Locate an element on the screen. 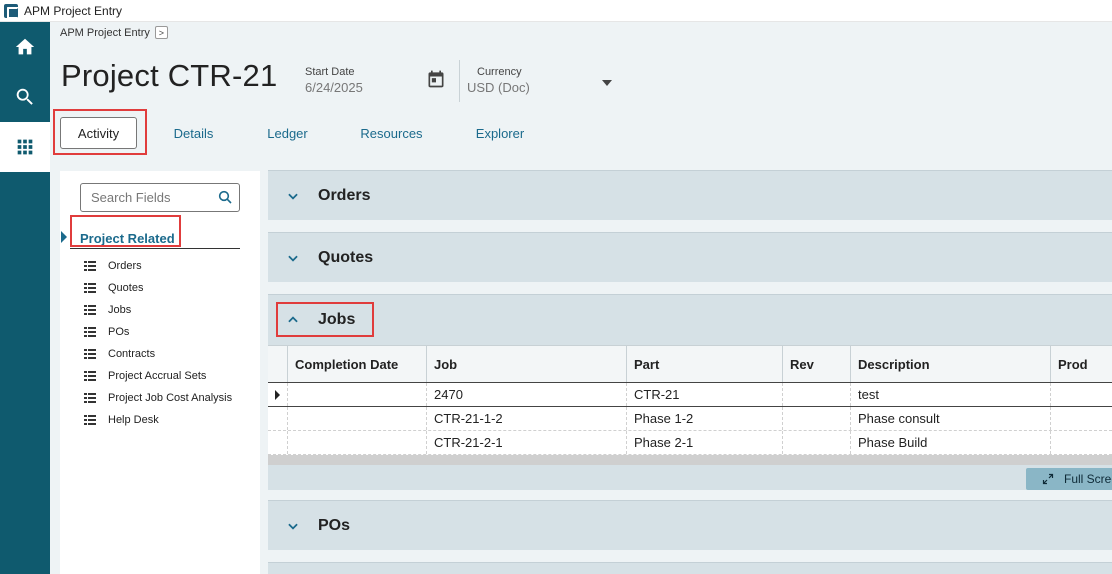  list-item: Project Accrual Sets is located at coordinates (158, 376).